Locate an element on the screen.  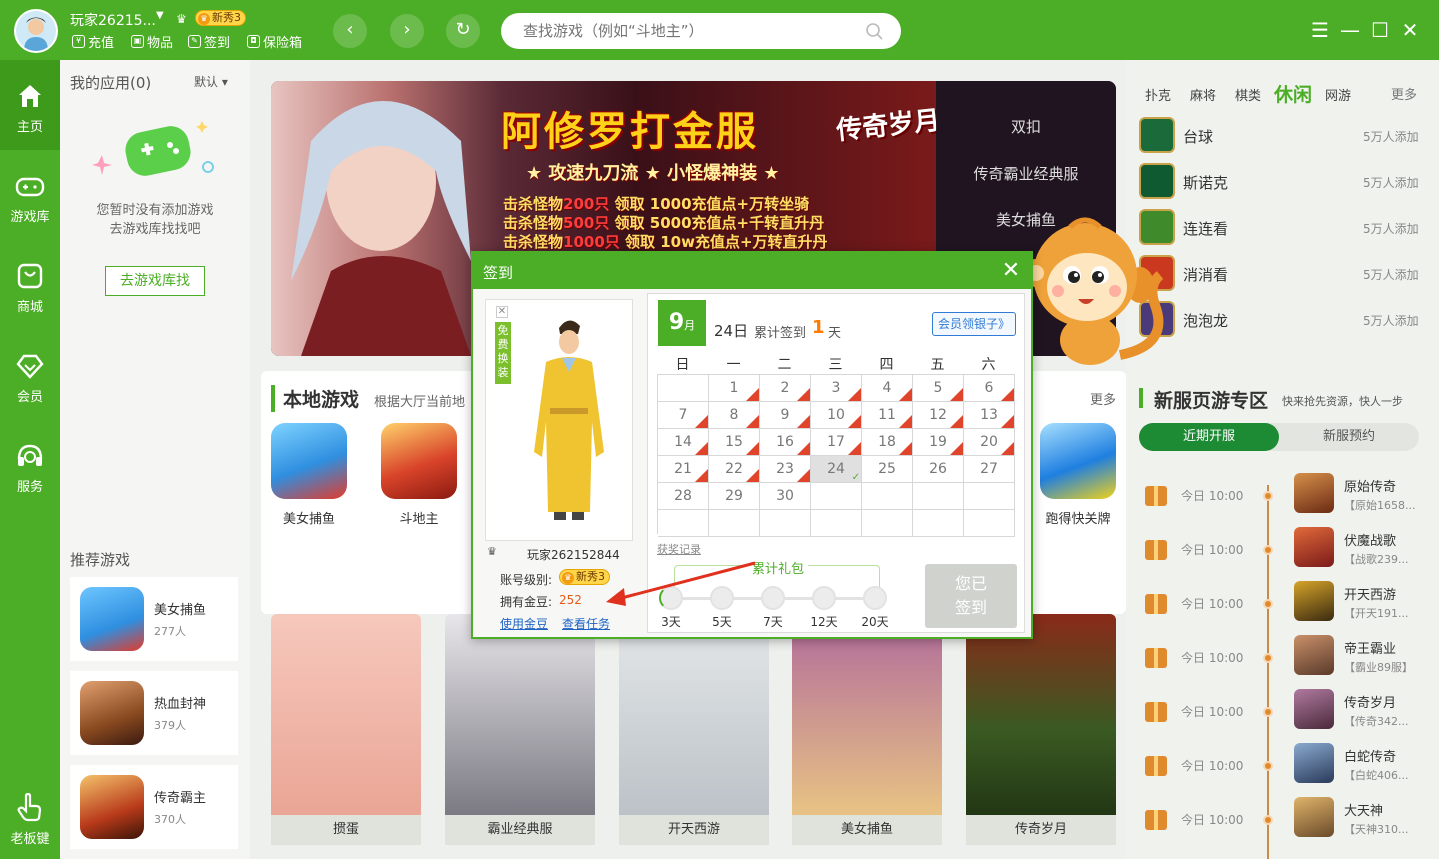
calendar-day: 13 is located at coordinates (989, 415).